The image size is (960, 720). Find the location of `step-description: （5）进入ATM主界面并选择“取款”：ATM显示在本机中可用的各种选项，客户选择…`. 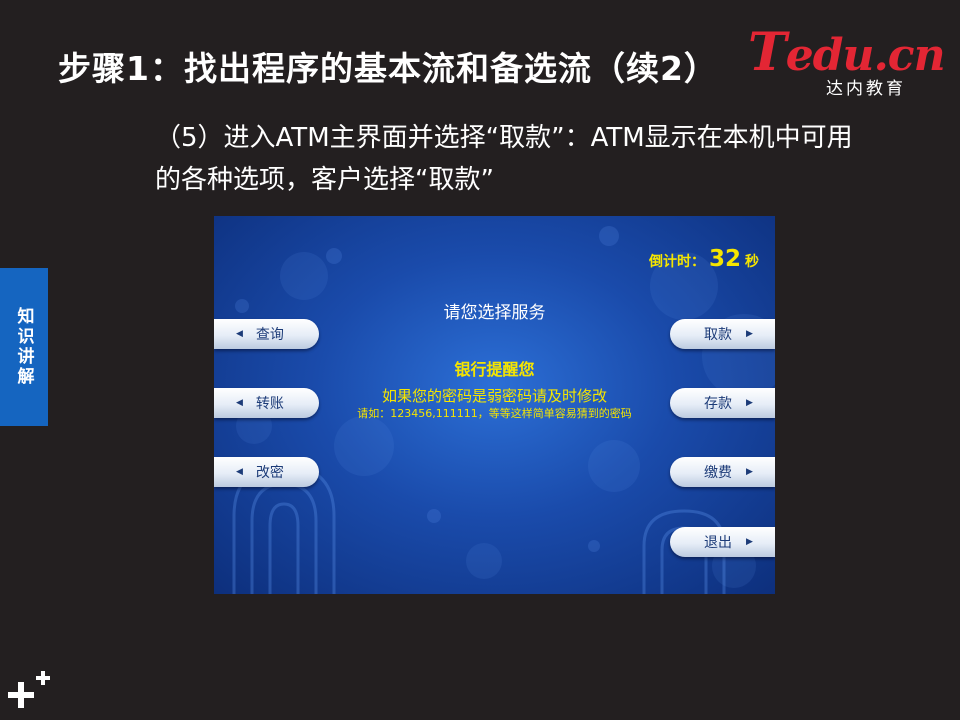

step-description: （5）进入ATM主界面并选择“取款”：ATM显示在本机中可用的各种选项，客户选择… is located at coordinates (504, 159).